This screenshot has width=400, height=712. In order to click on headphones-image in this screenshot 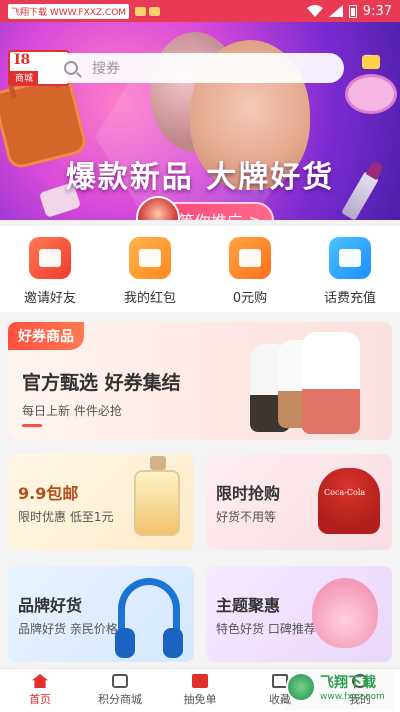, I will do `click(149, 618)`.